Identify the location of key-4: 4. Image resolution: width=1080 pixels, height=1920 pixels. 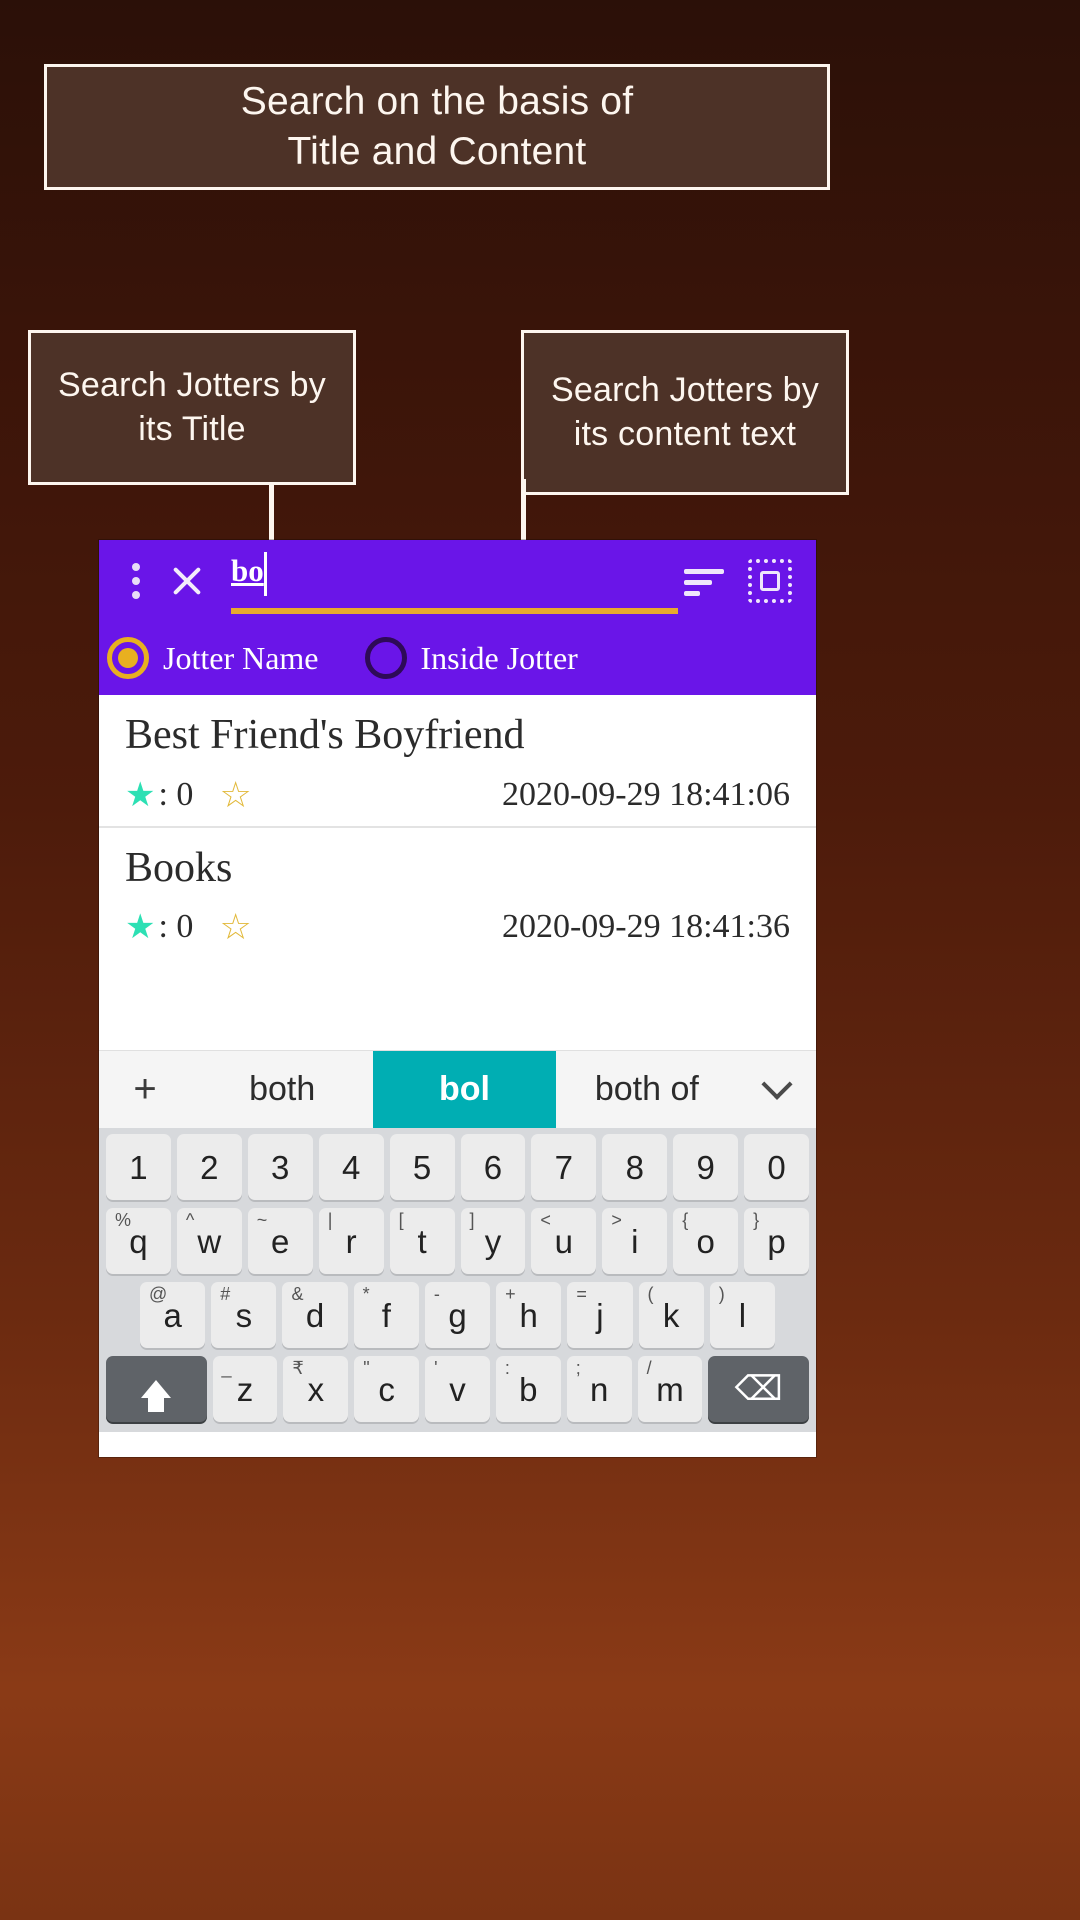
(351, 1167).